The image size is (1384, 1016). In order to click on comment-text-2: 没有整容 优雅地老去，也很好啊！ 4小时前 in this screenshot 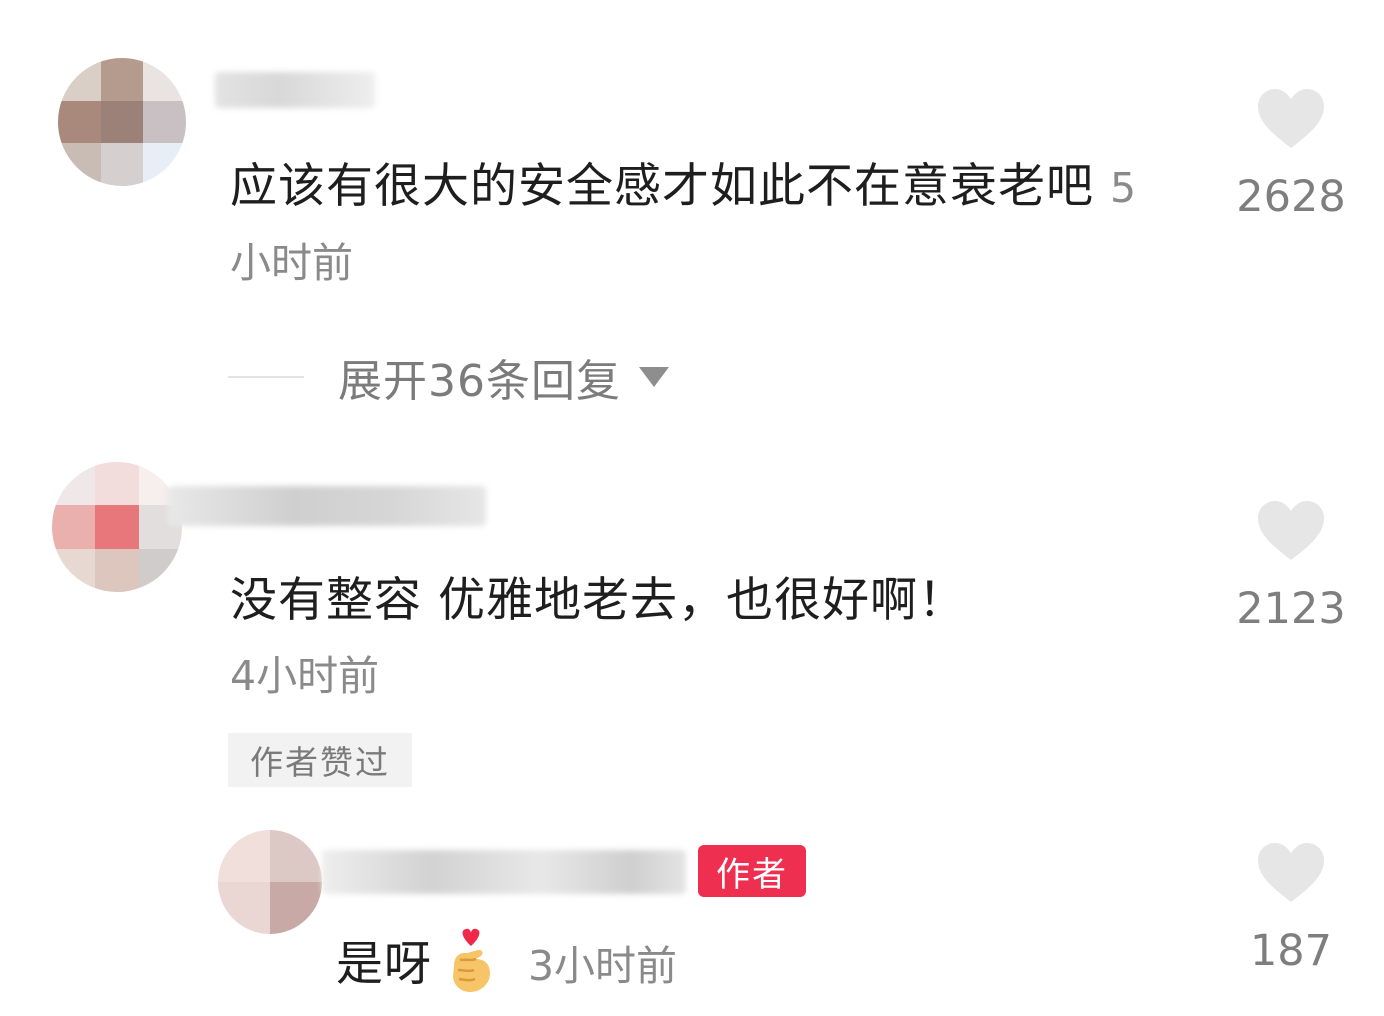, I will do `click(695, 638)`.